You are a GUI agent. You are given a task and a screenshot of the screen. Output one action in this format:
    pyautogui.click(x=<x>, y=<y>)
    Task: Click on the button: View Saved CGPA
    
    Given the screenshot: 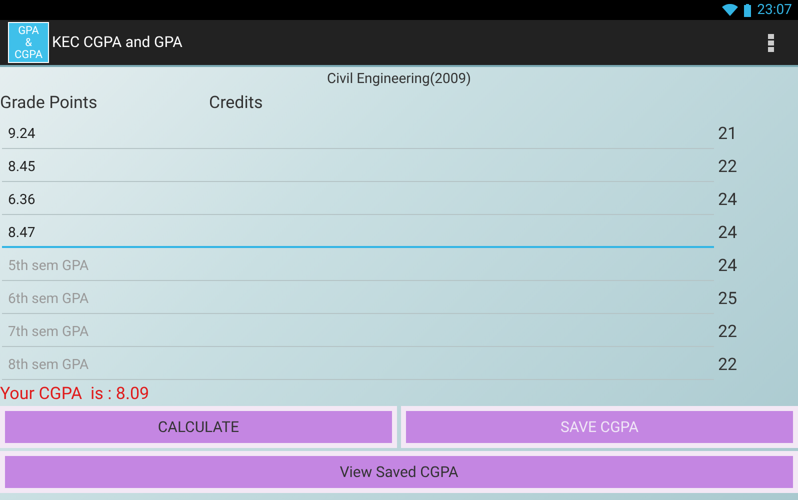 What is the action you would take?
    pyautogui.click(x=399, y=472)
    